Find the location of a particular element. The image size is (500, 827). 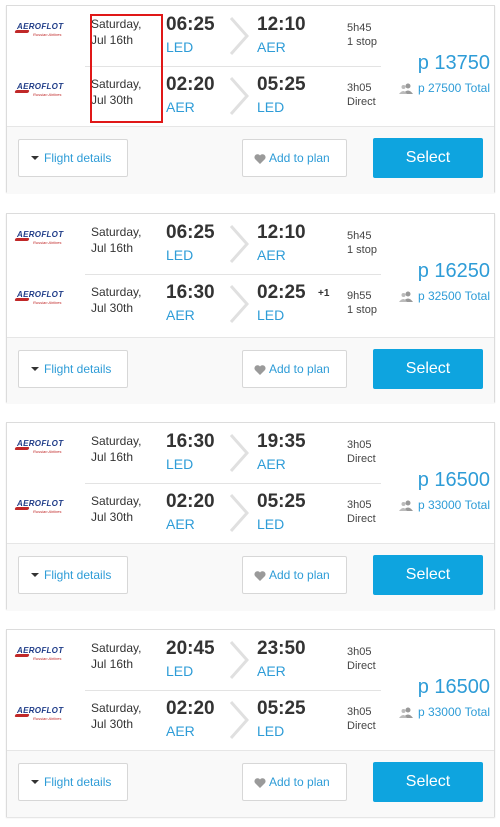

price-box: р 13750 р 27500 Total is located at coordinates (444, 73).